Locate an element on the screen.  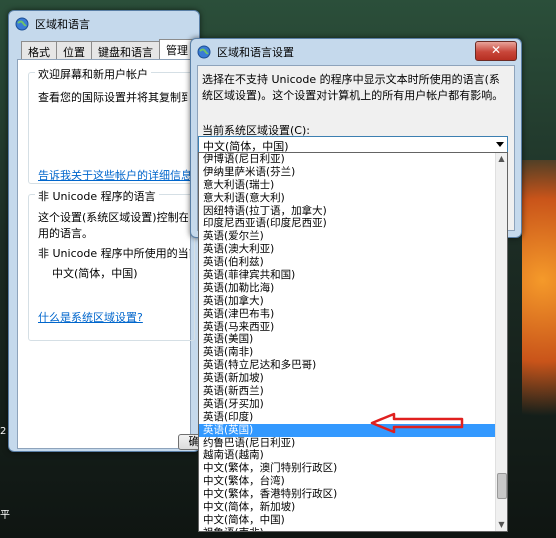
locale-option: 伊纳里萨米语(芬兰) is located at coordinates (347, 172).